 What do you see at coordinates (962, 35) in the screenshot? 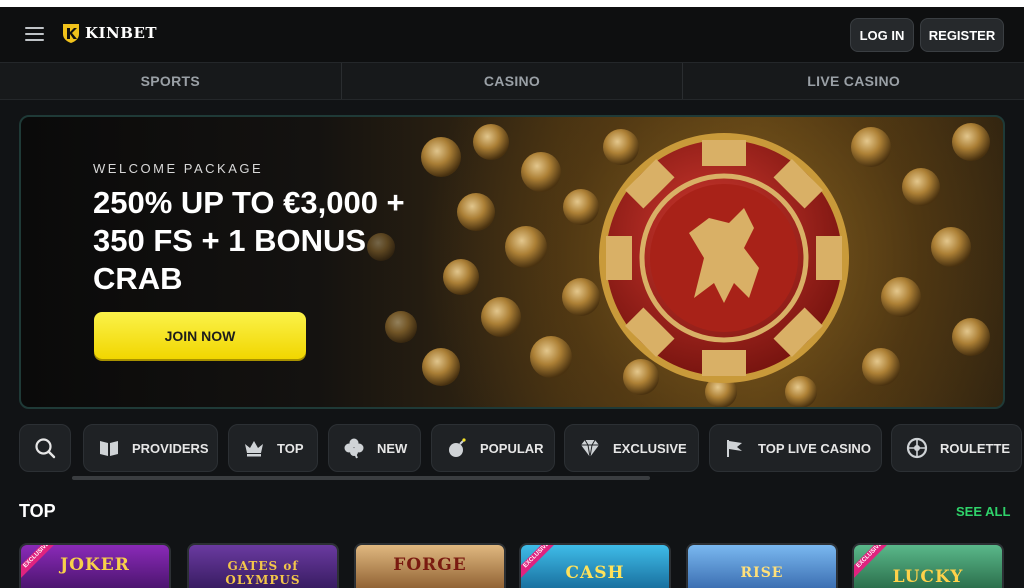
I see `register-button: REGISTER` at bounding box center [962, 35].